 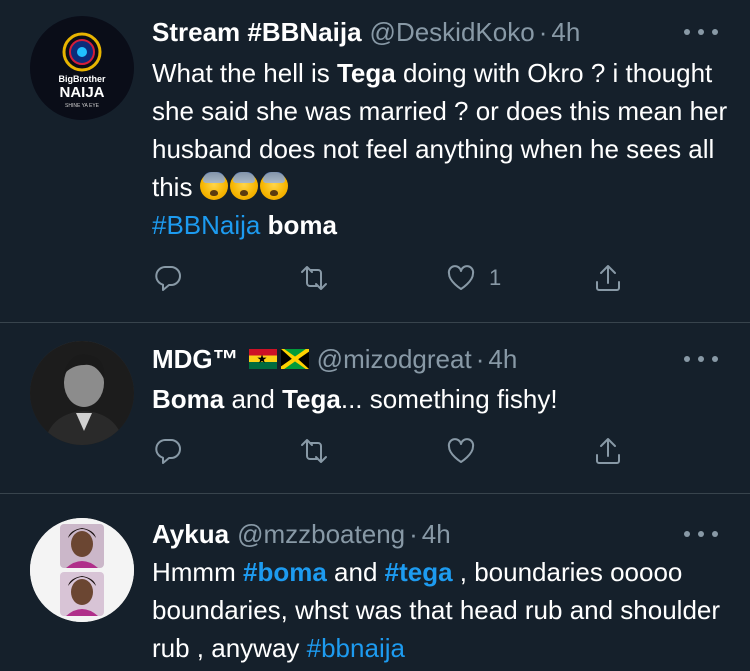 I want to click on like-button, so click(x=461, y=451).